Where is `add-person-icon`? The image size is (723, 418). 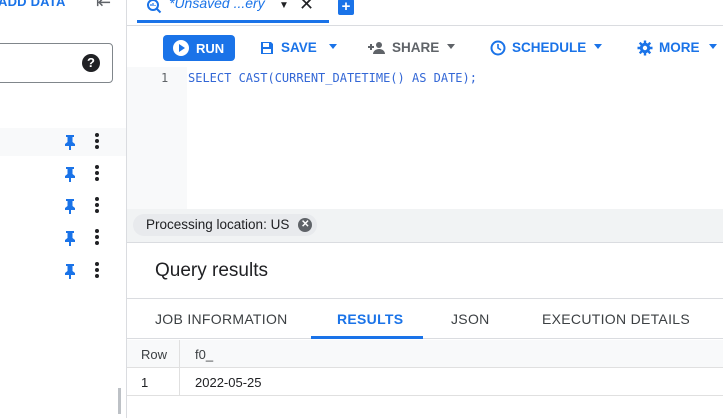 add-person-icon is located at coordinates (376, 48).